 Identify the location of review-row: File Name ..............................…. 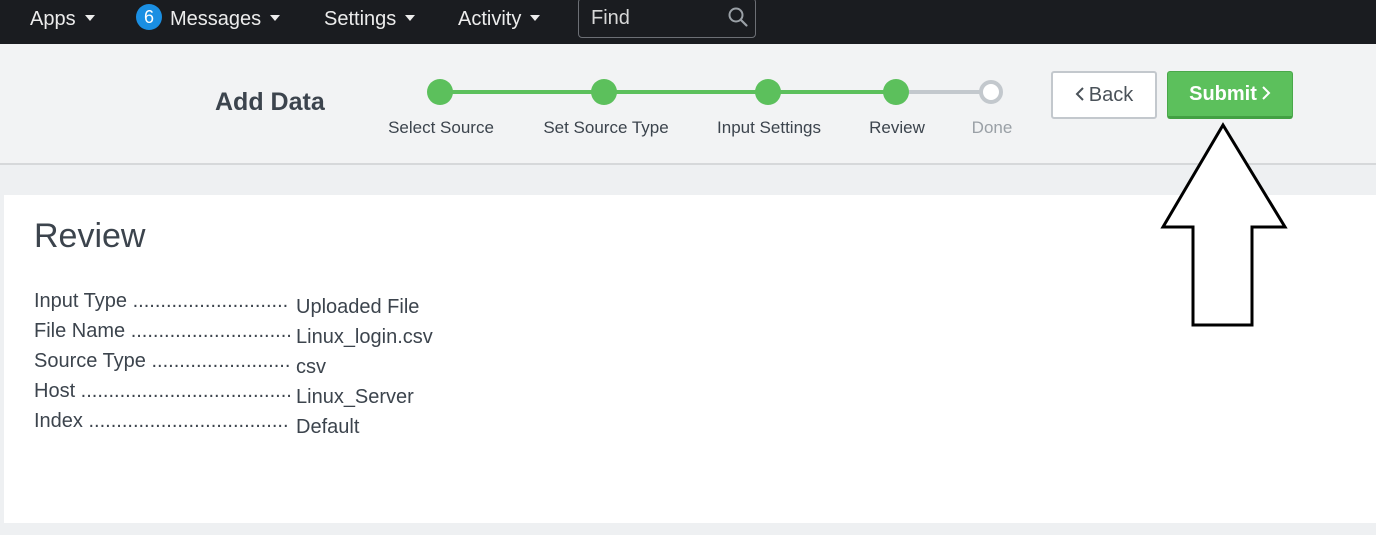
(233, 334).